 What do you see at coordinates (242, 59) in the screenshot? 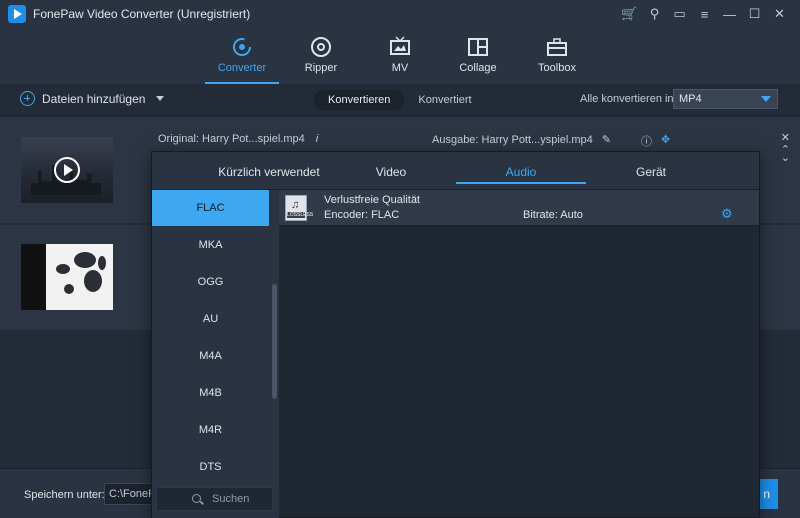
I see `tab-converter: Converter` at bounding box center [242, 59].